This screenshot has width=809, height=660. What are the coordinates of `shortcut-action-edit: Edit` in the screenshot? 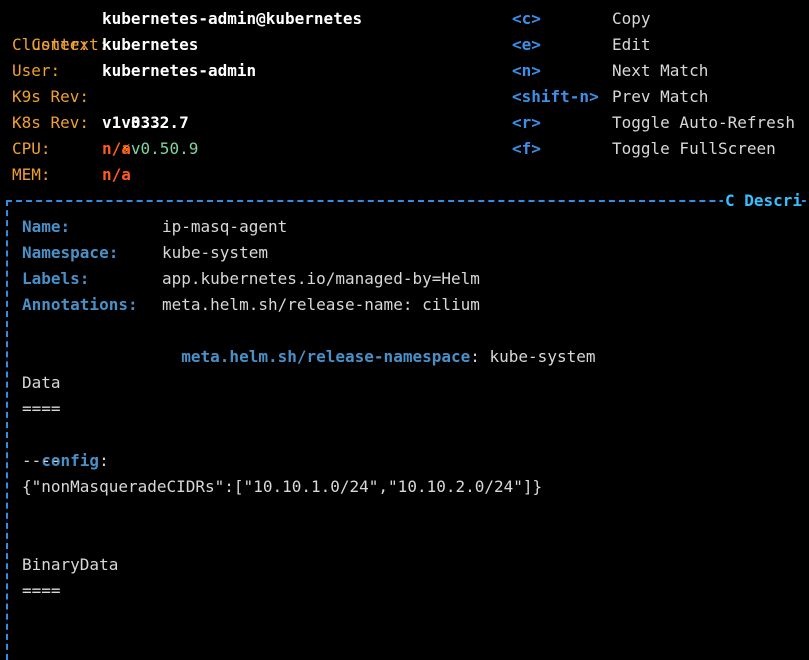 It's located at (631, 45).